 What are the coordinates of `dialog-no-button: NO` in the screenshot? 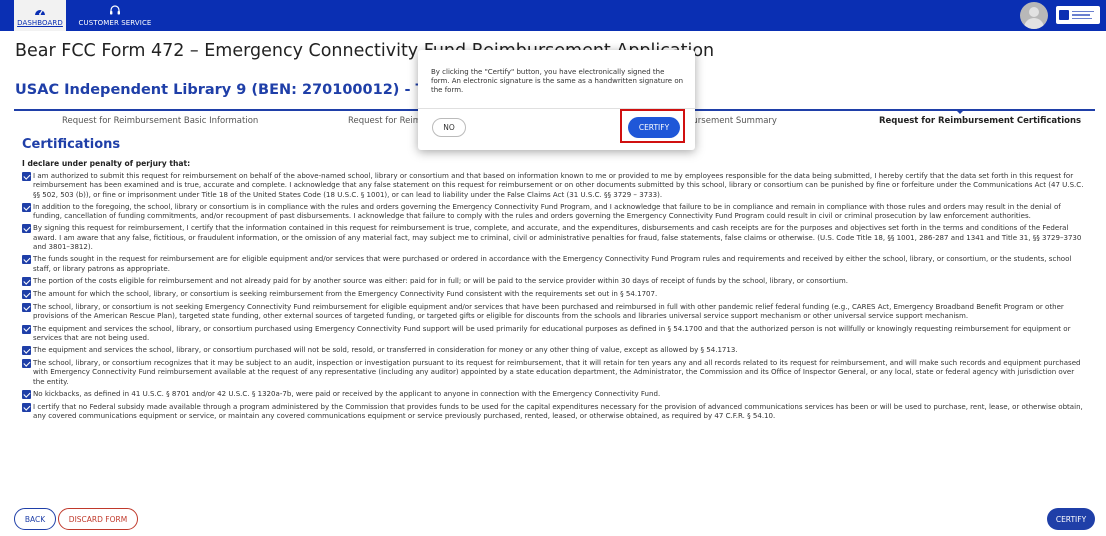 It's located at (449, 127).